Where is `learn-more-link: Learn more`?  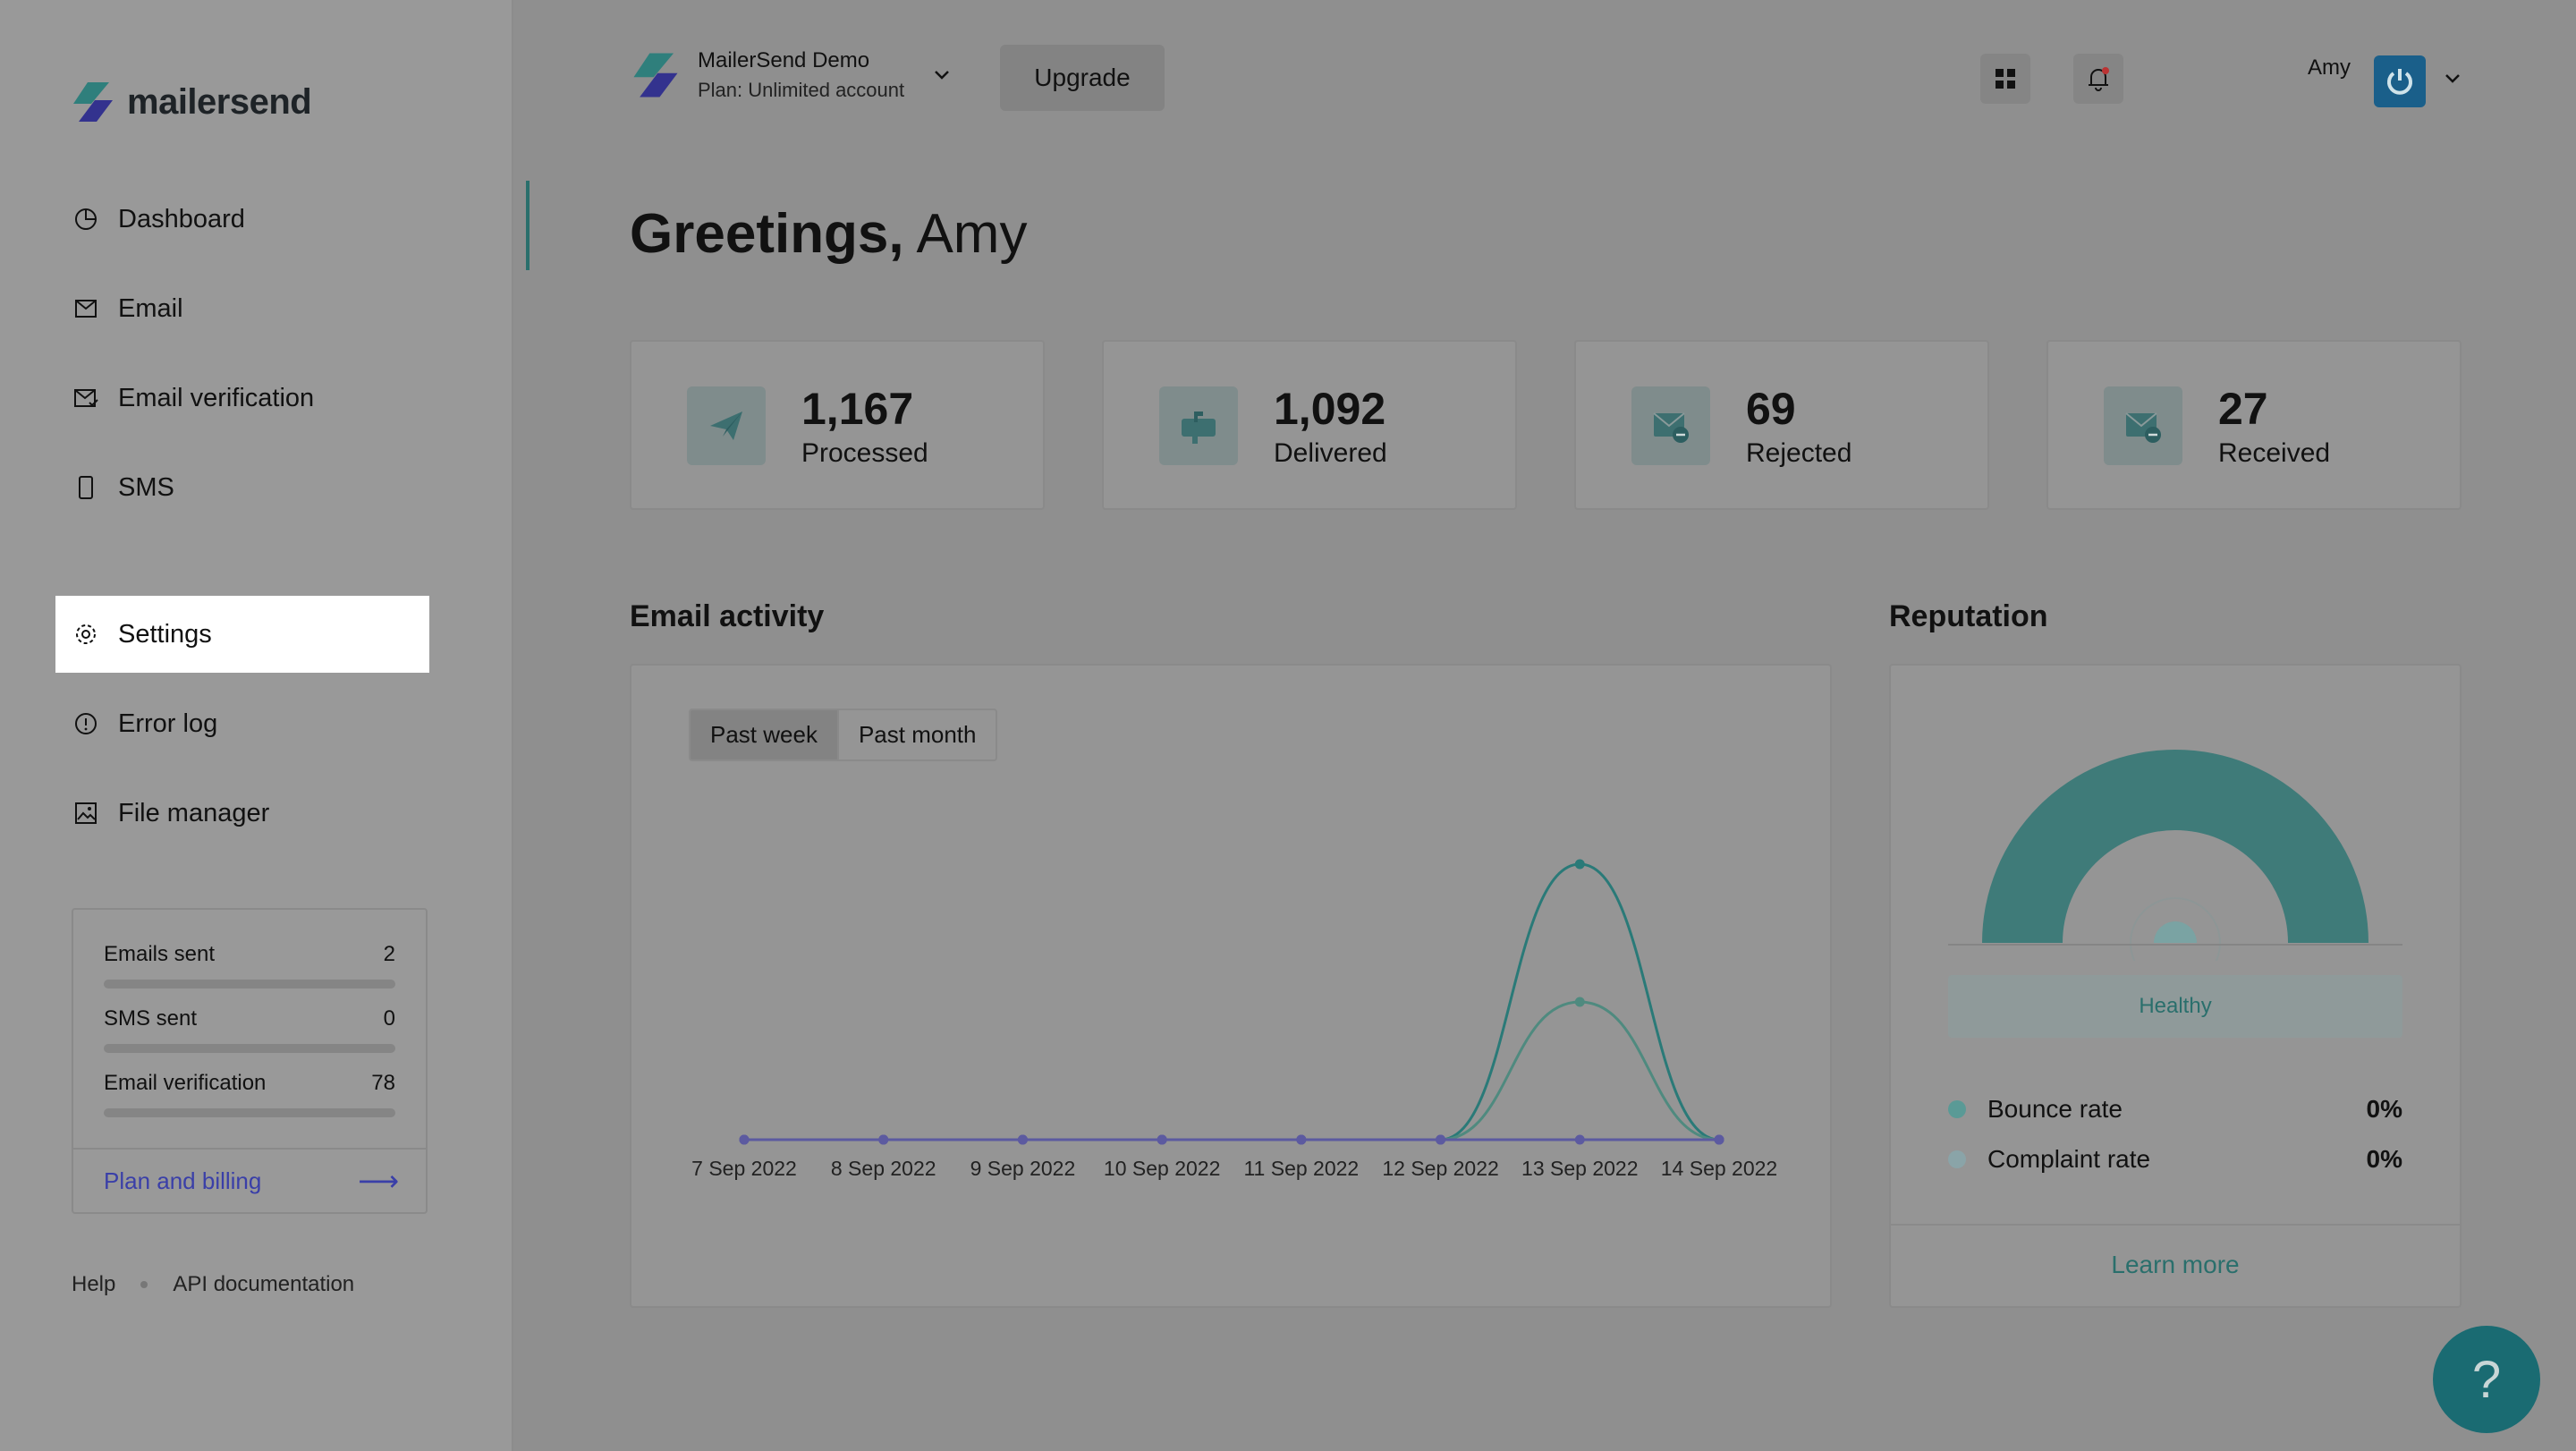 learn-more-link: Learn more is located at coordinates (2175, 1265).